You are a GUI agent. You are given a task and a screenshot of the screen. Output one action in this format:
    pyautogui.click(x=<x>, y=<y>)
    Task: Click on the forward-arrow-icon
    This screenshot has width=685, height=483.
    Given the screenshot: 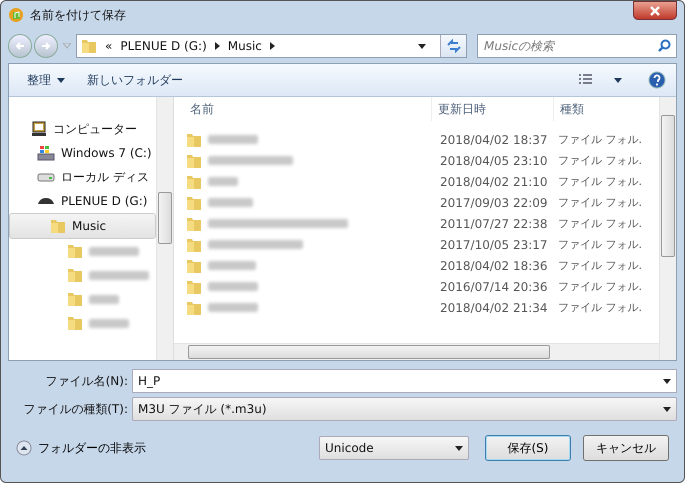 What is the action you would take?
    pyautogui.click(x=46, y=46)
    